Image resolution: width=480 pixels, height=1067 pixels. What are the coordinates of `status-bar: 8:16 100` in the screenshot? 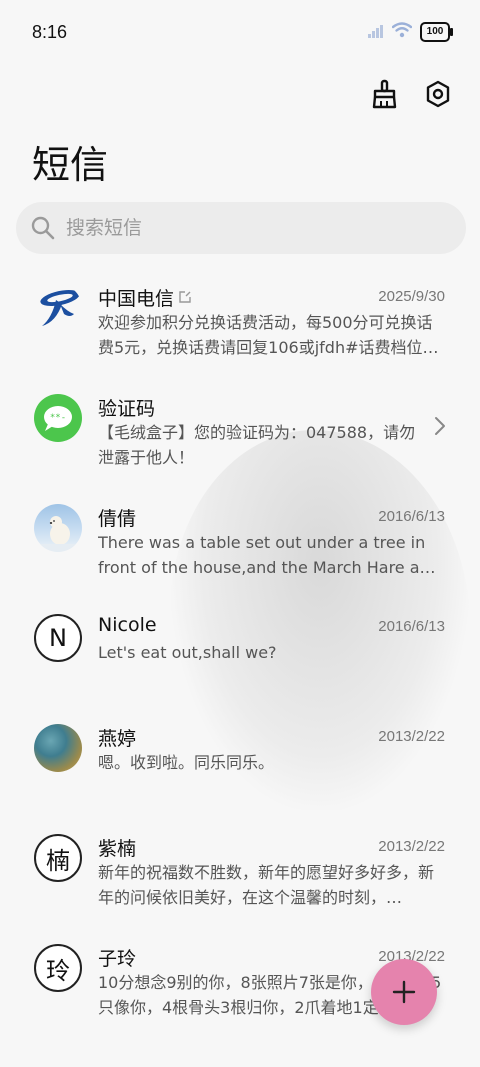 It's located at (240, 32).